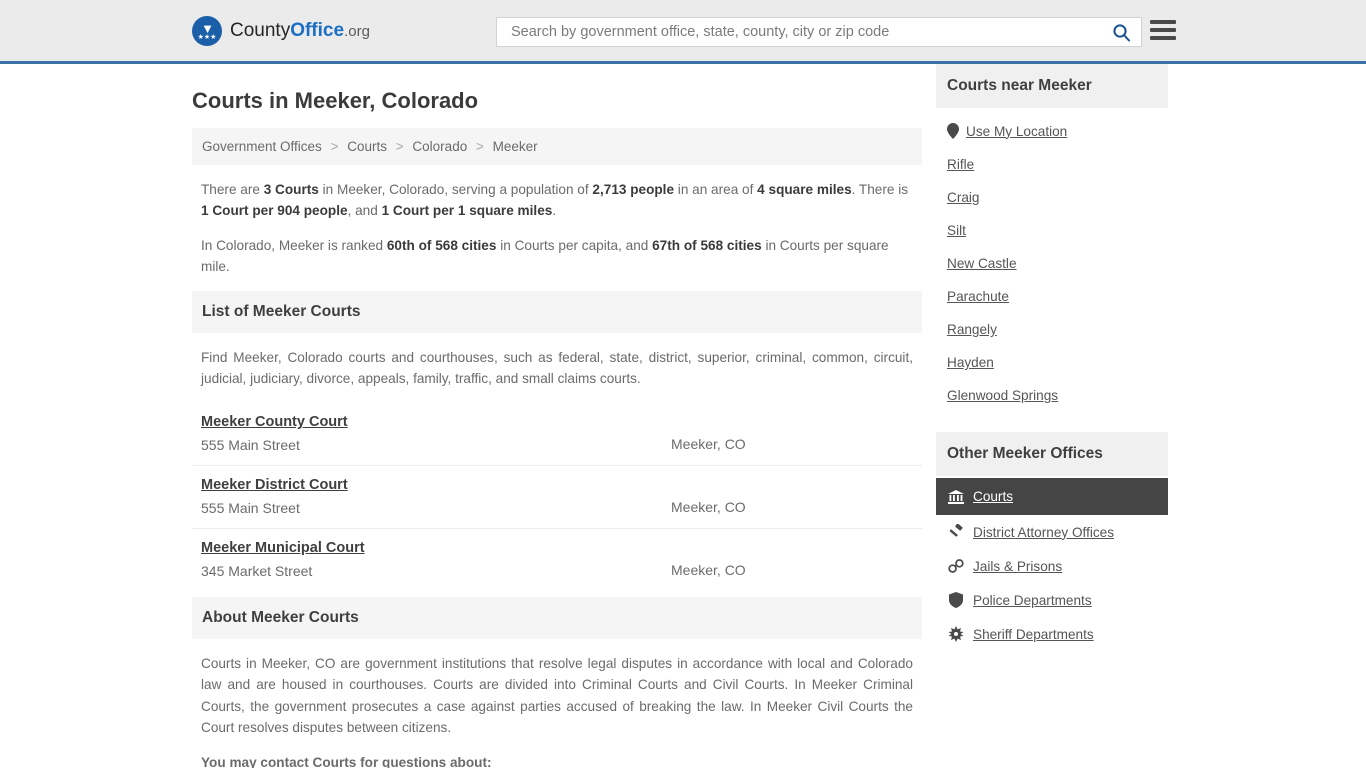  Describe the element at coordinates (955, 600) in the screenshot. I see `shield-icon` at that location.